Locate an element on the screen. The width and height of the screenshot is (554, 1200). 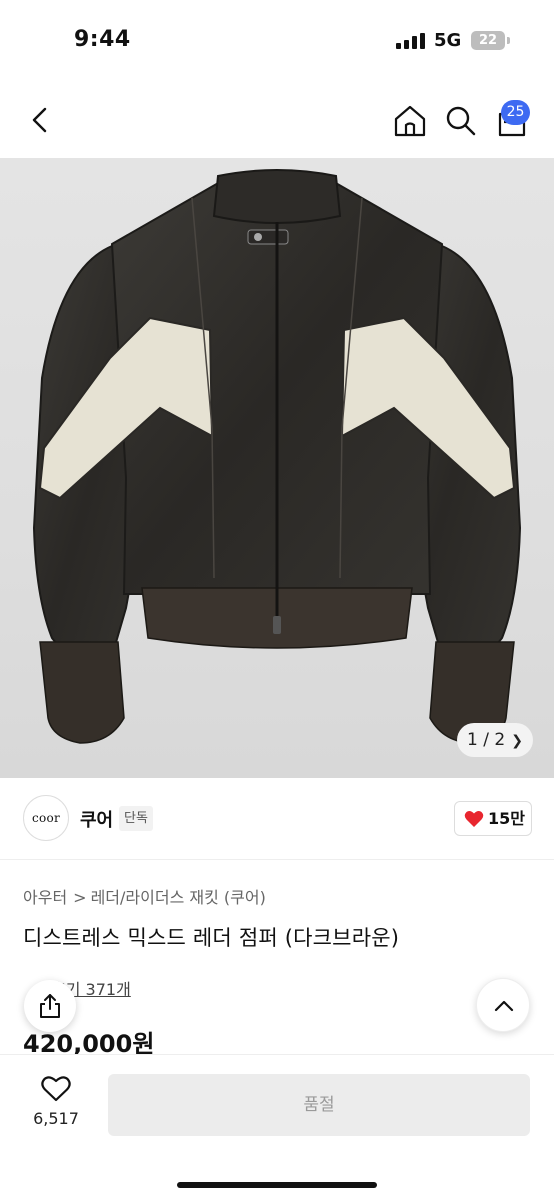
share-button is located at coordinates (50, 1006).